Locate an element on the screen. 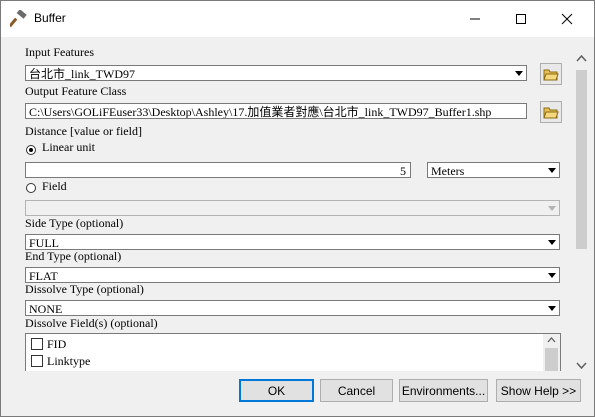 The width and height of the screenshot is (595, 417). list-scrollbar is located at coordinates (551, 352).